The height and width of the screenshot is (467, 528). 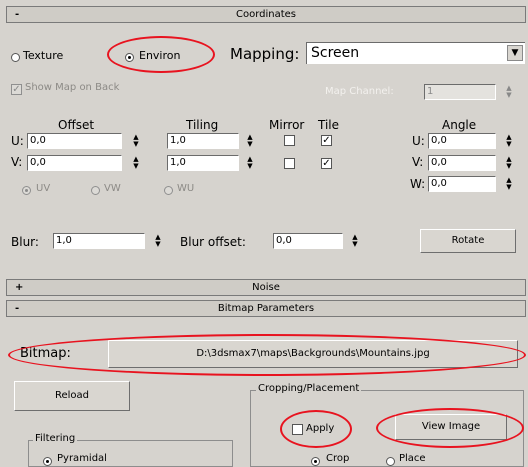 What do you see at coordinates (509, 185) in the screenshot?
I see `angle-w-spinner-icon: ▲ ▼` at bounding box center [509, 185].